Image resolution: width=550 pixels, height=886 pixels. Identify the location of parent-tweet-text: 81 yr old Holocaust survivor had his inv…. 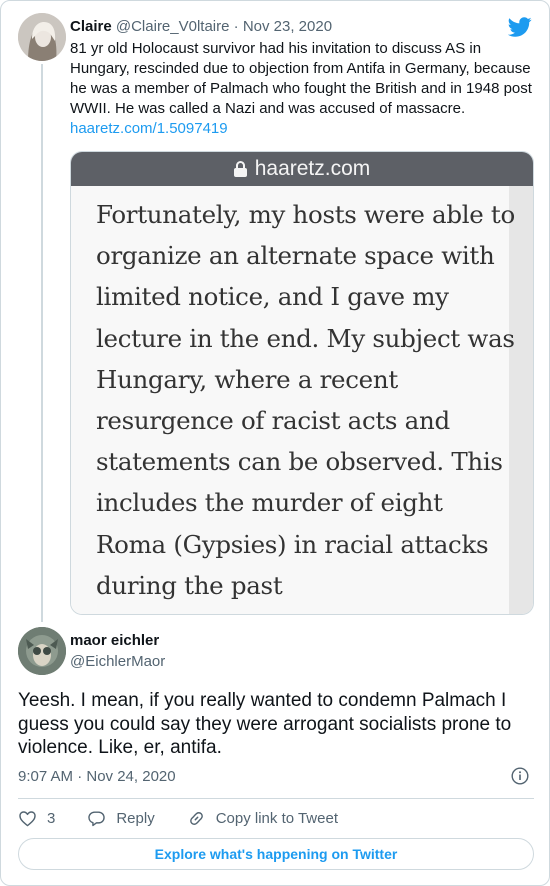
(301, 78).